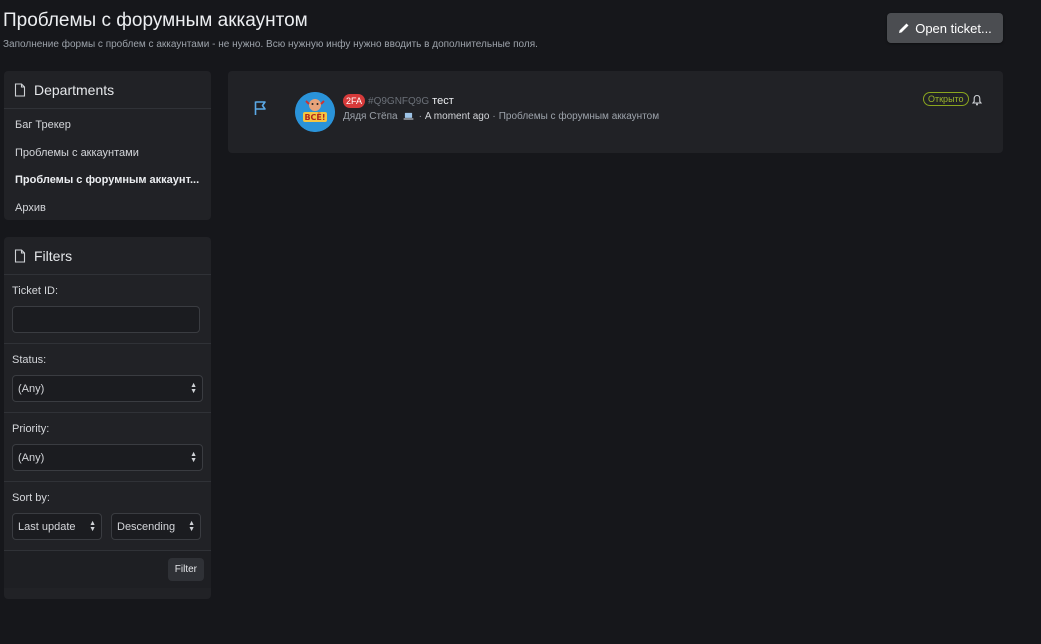  I want to click on ticket-department: Проблемы с форумным аккаунтом, so click(579, 116).